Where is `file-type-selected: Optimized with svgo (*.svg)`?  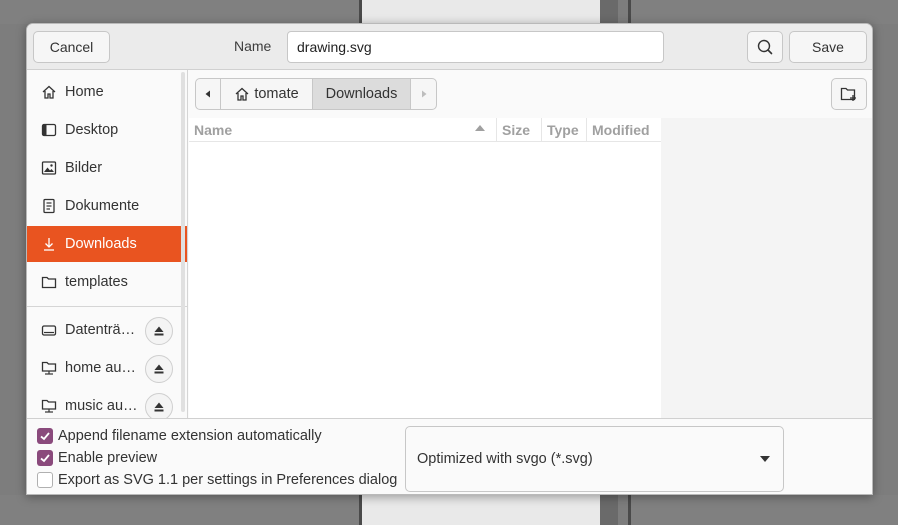
file-type-selected: Optimized with svgo (*.svg) is located at coordinates (505, 459).